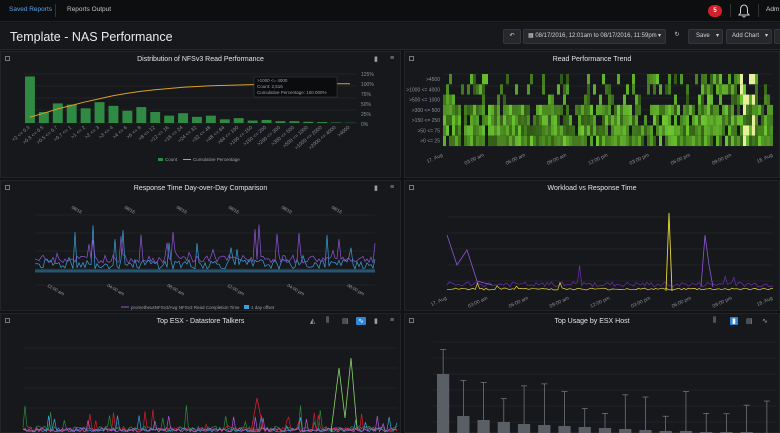  What do you see at coordinates (30, 9) in the screenshot?
I see `tab-saved-reports: Saved Reports` at bounding box center [30, 9].